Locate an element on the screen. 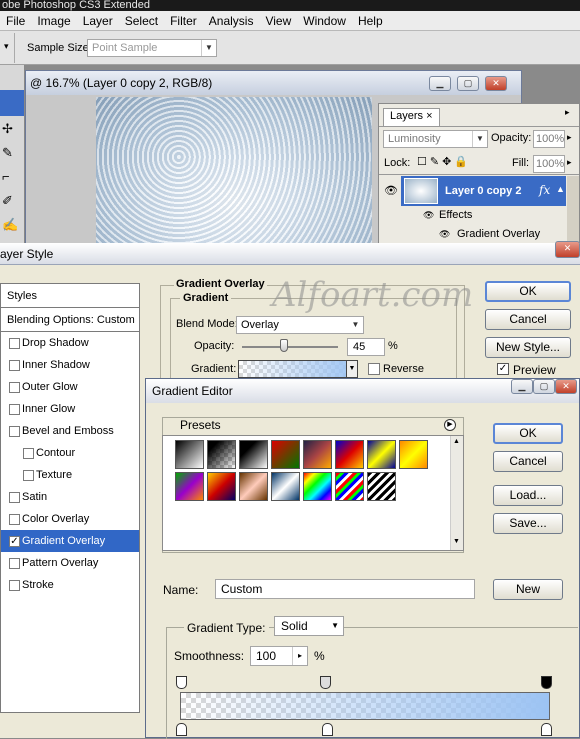  move-tool-icon is located at coordinates (12, 103).